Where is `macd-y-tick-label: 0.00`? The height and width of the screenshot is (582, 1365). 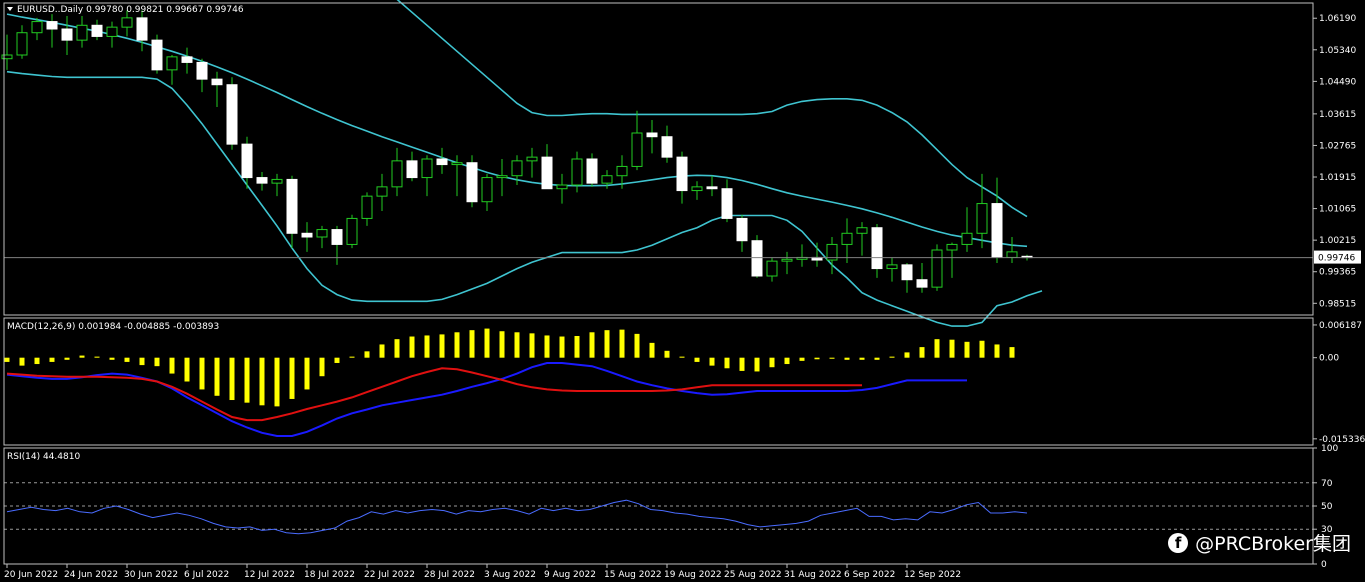
macd-y-tick-label: 0.00 is located at coordinates (1329, 359).